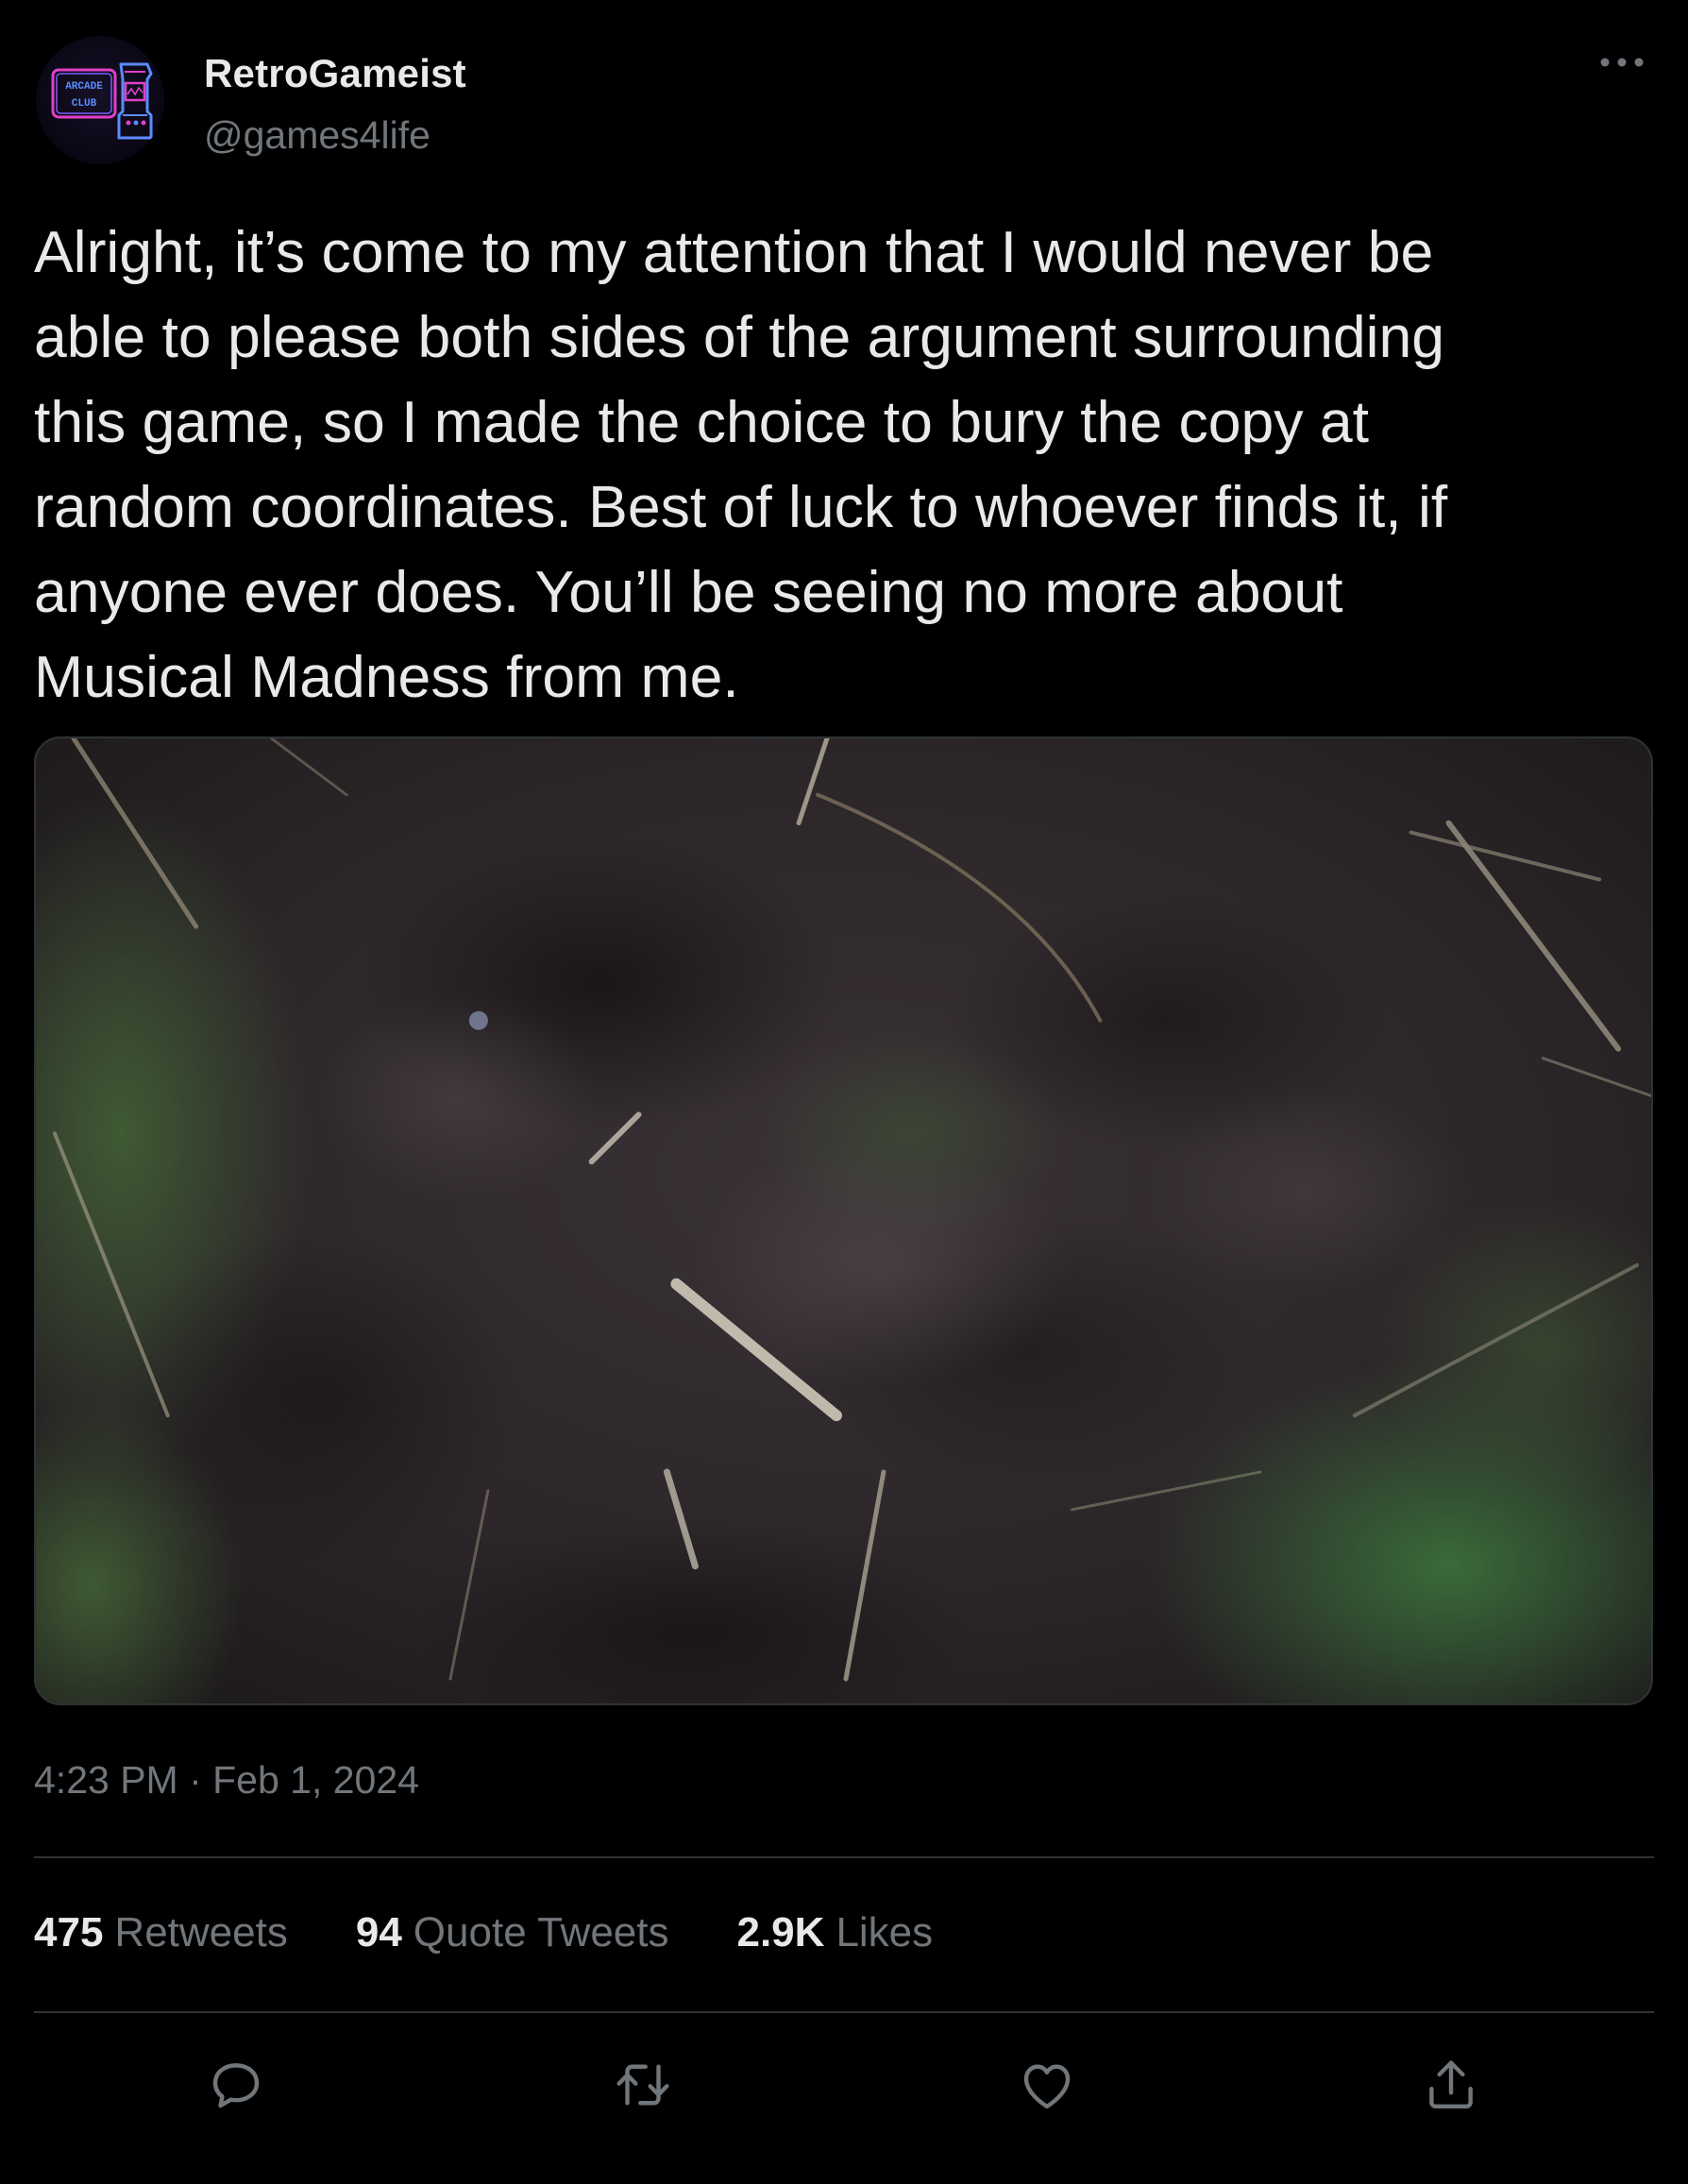 The image size is (1688, 2184). What do you see at coordinates (317, 135) in the screenshot?
I see `user-handle: @games4life` at bounding box center [317, 135].